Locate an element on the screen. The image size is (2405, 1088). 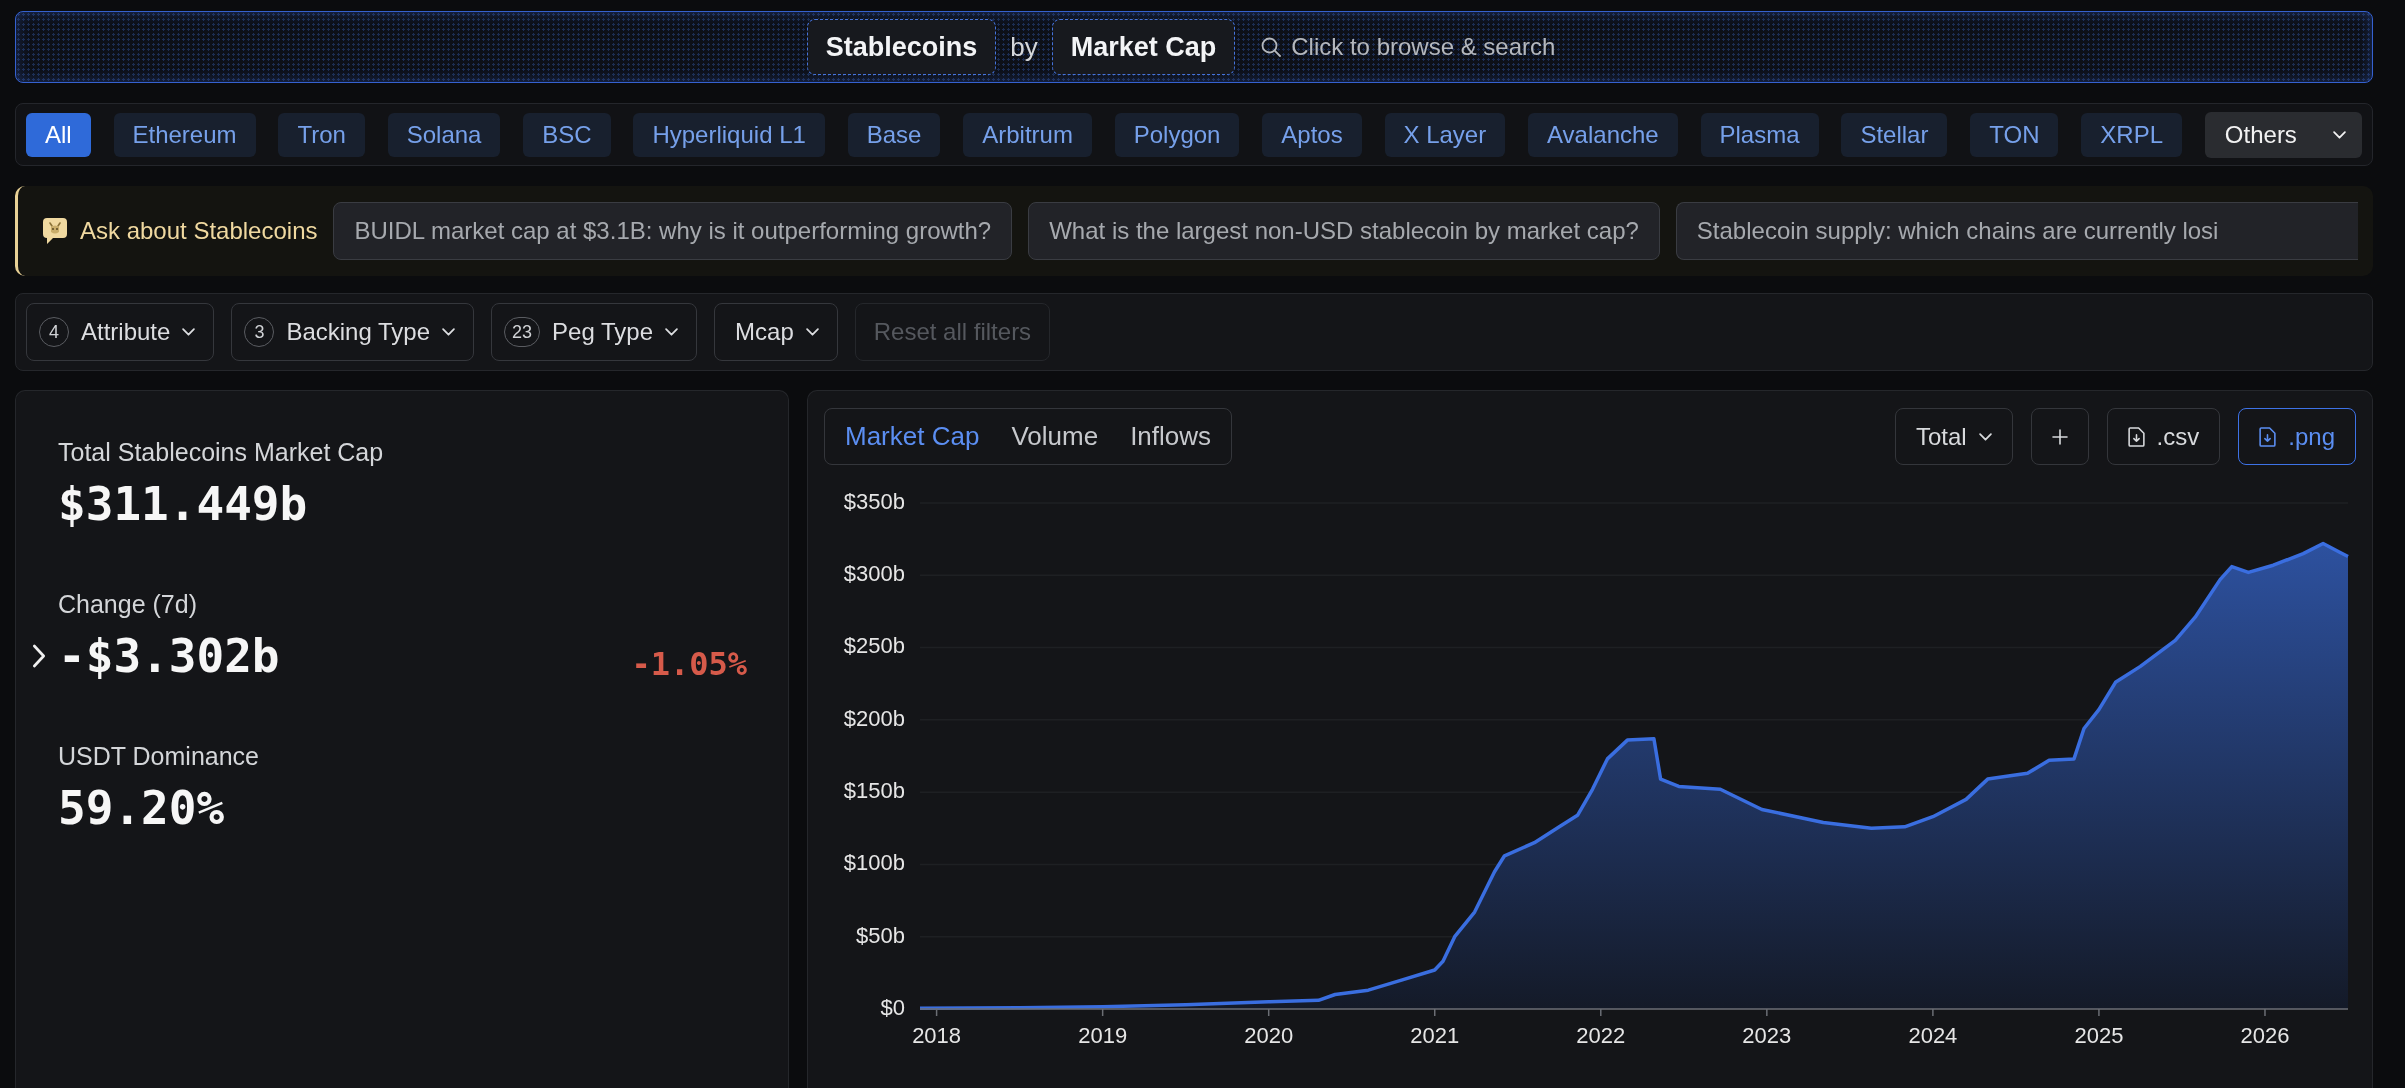
y-axis-label: $100b is located at coordinates (874, 863).